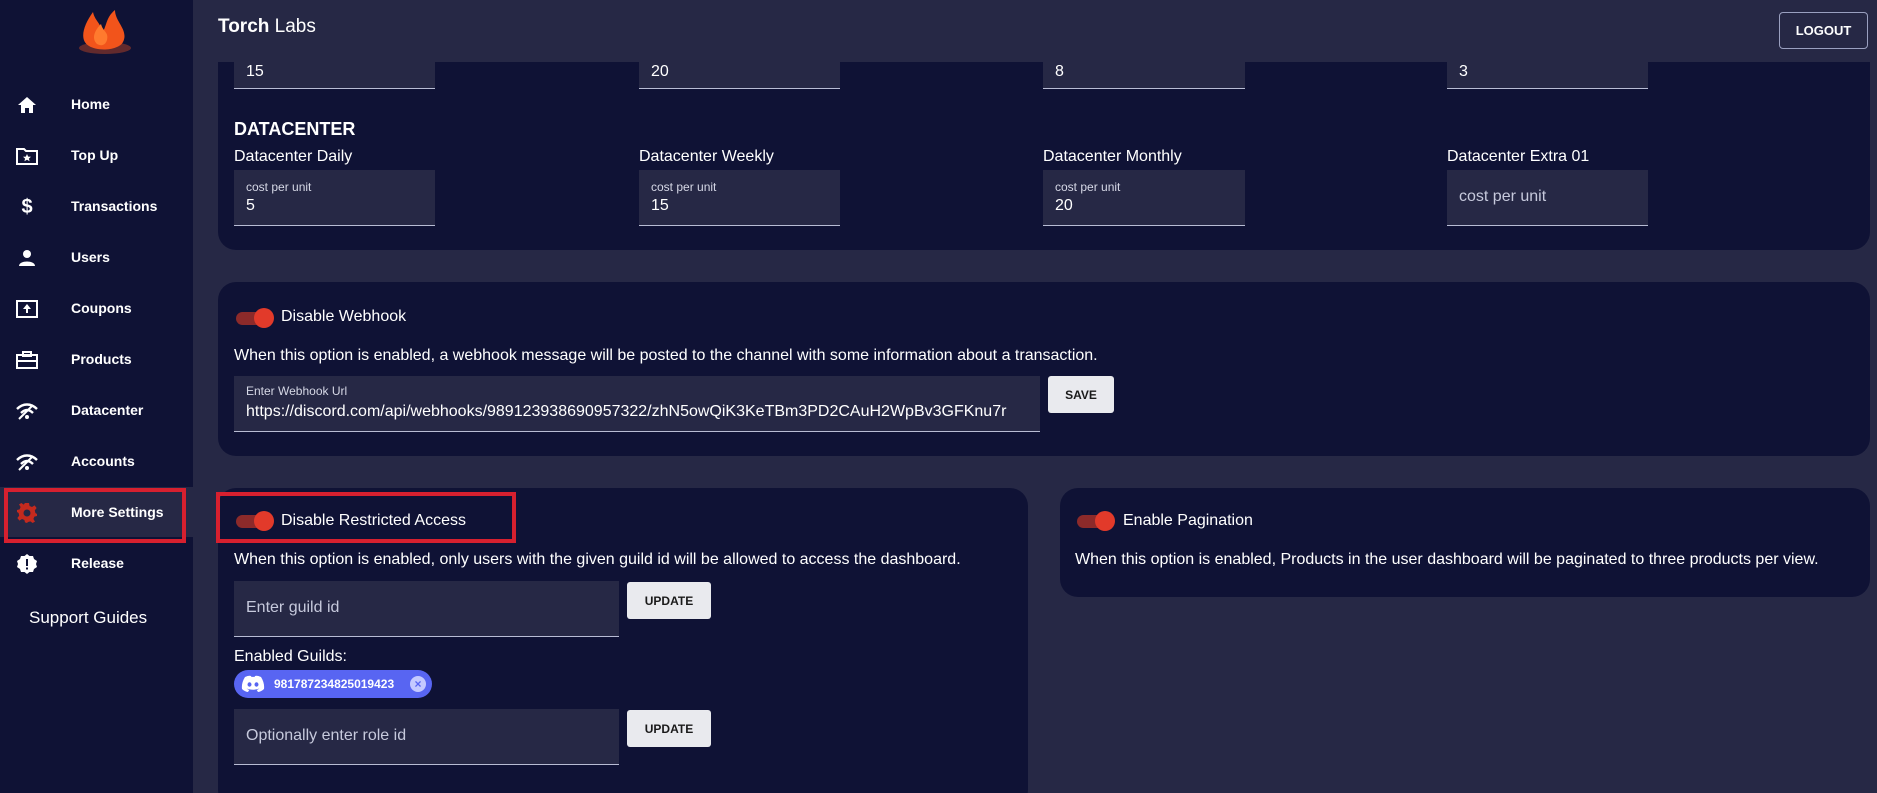  Describe the element at coordinates (114, 206) in the screenshot. I see `sidebar-item-label: Transactions` at that location.